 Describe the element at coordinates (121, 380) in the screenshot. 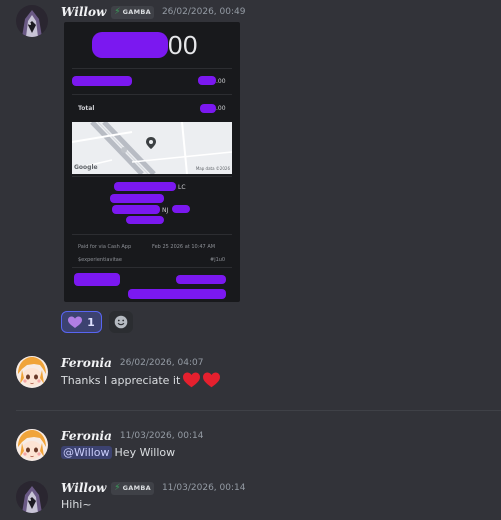

I see `message-text: Thanks I appreciate it` at that location.